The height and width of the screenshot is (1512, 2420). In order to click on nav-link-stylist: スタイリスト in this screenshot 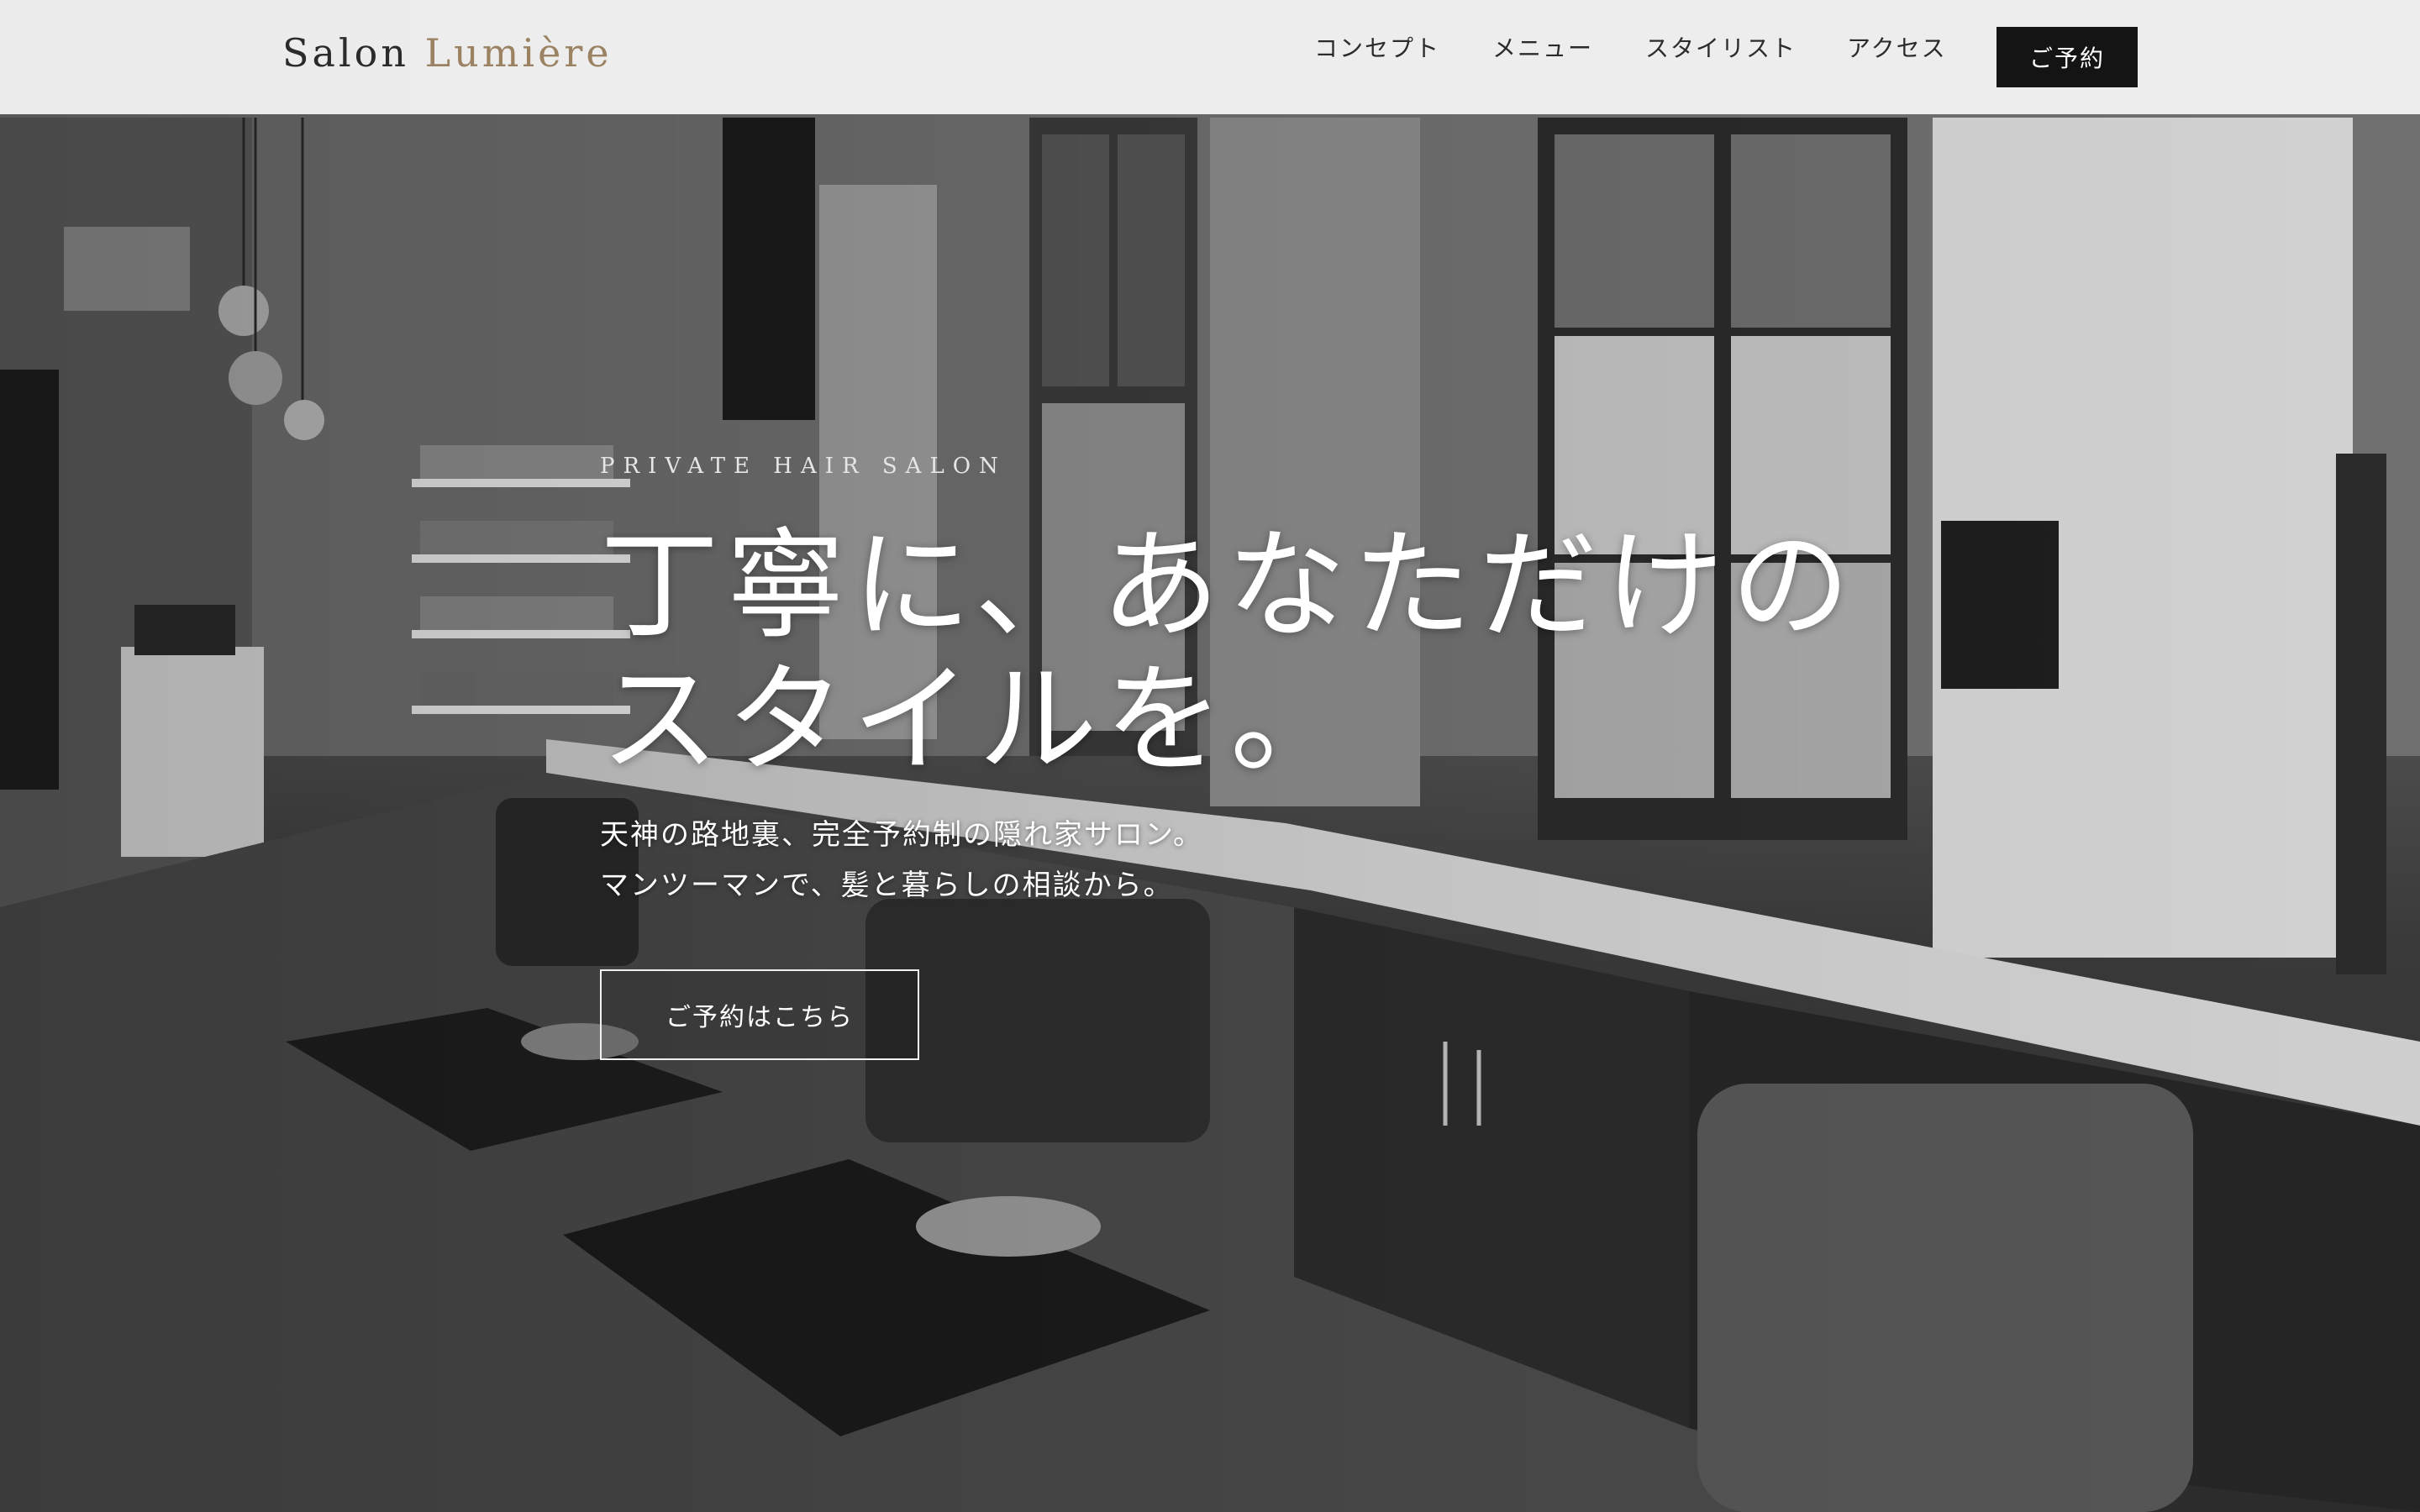, I will do `click(1721, 47)`.